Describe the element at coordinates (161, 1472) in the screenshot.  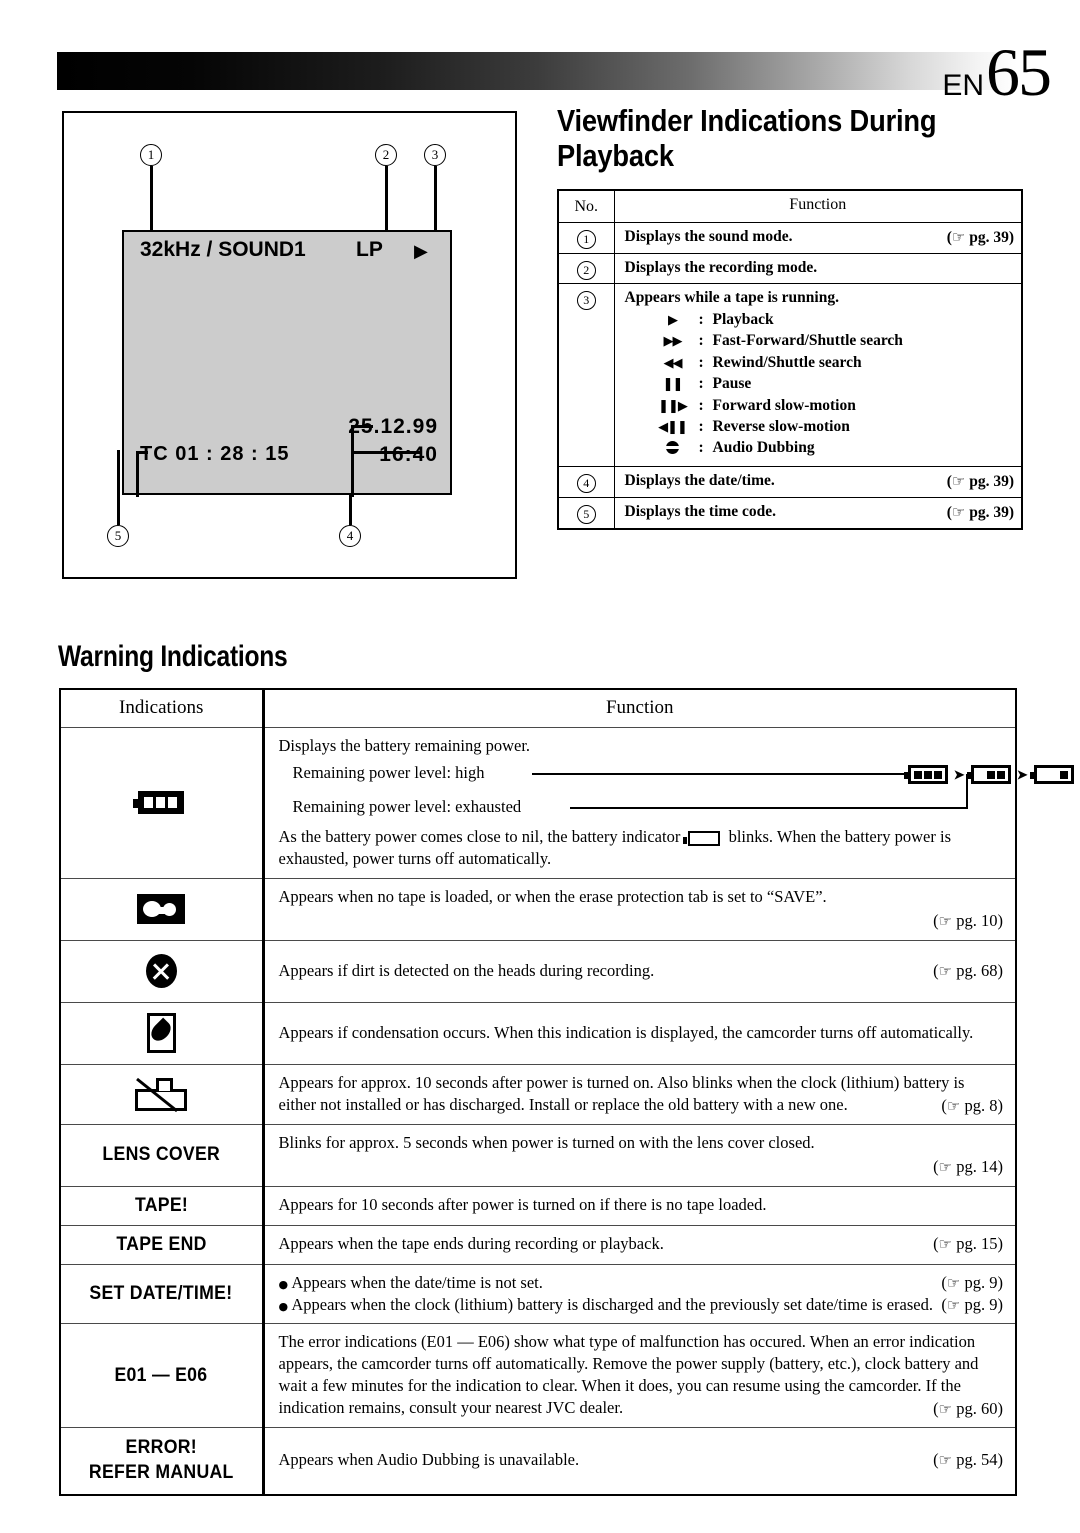
I see `error-refer-label-line2: REFER MANUAL` at that location.